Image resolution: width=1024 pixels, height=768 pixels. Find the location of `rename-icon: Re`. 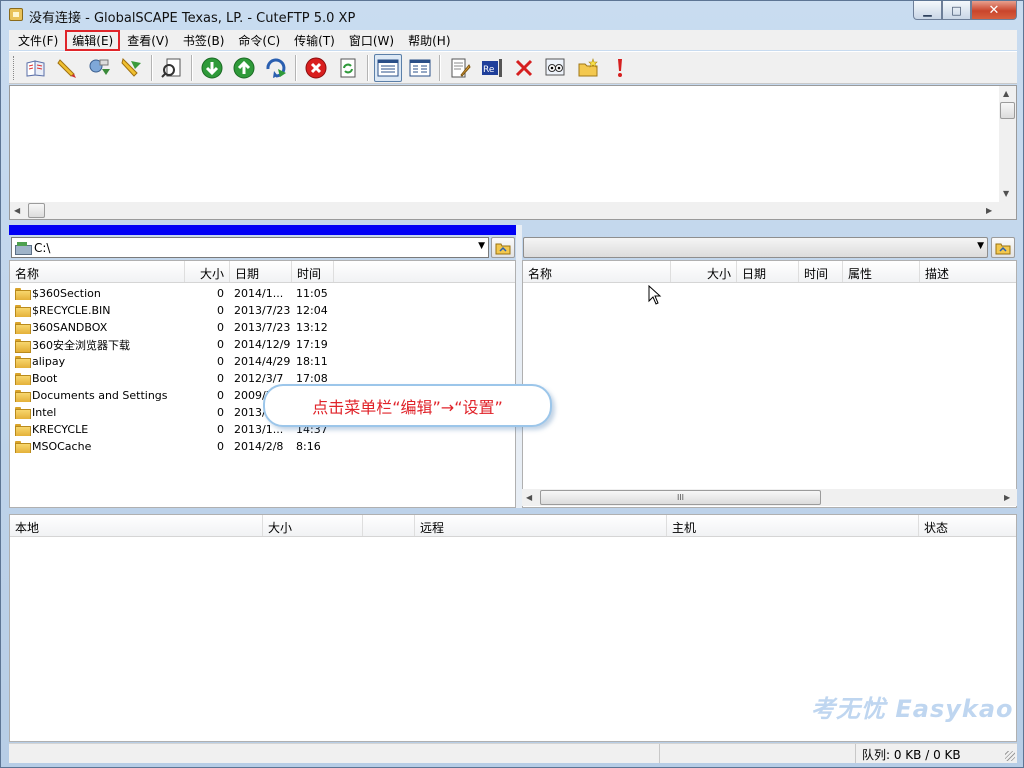

rename-icon: Re is located at coordinates (492, 68).